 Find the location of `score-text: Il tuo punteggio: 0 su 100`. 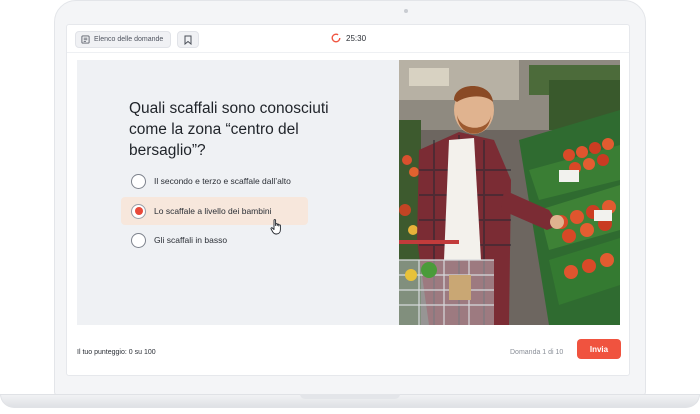

score-text: Il tuo punteggio: 0 su 100 is located at coordinates (116, 352).